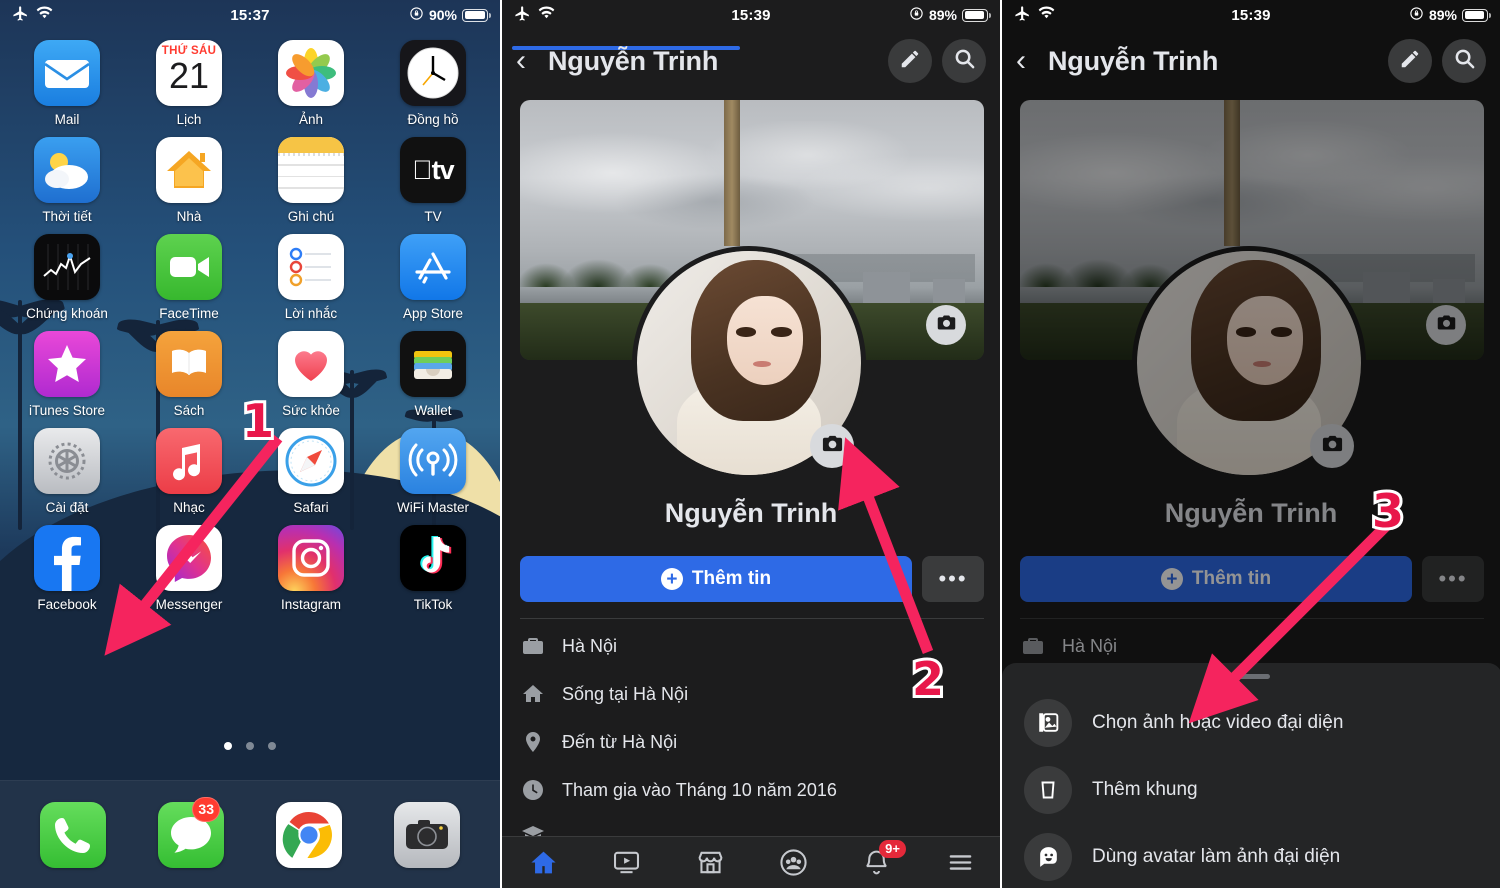 The width and height of the screenshot is (1500, 888). What do you see at coordinates (960, 863) in the screenshot?
I see `tab-menu` at bounding box center [960, 863].